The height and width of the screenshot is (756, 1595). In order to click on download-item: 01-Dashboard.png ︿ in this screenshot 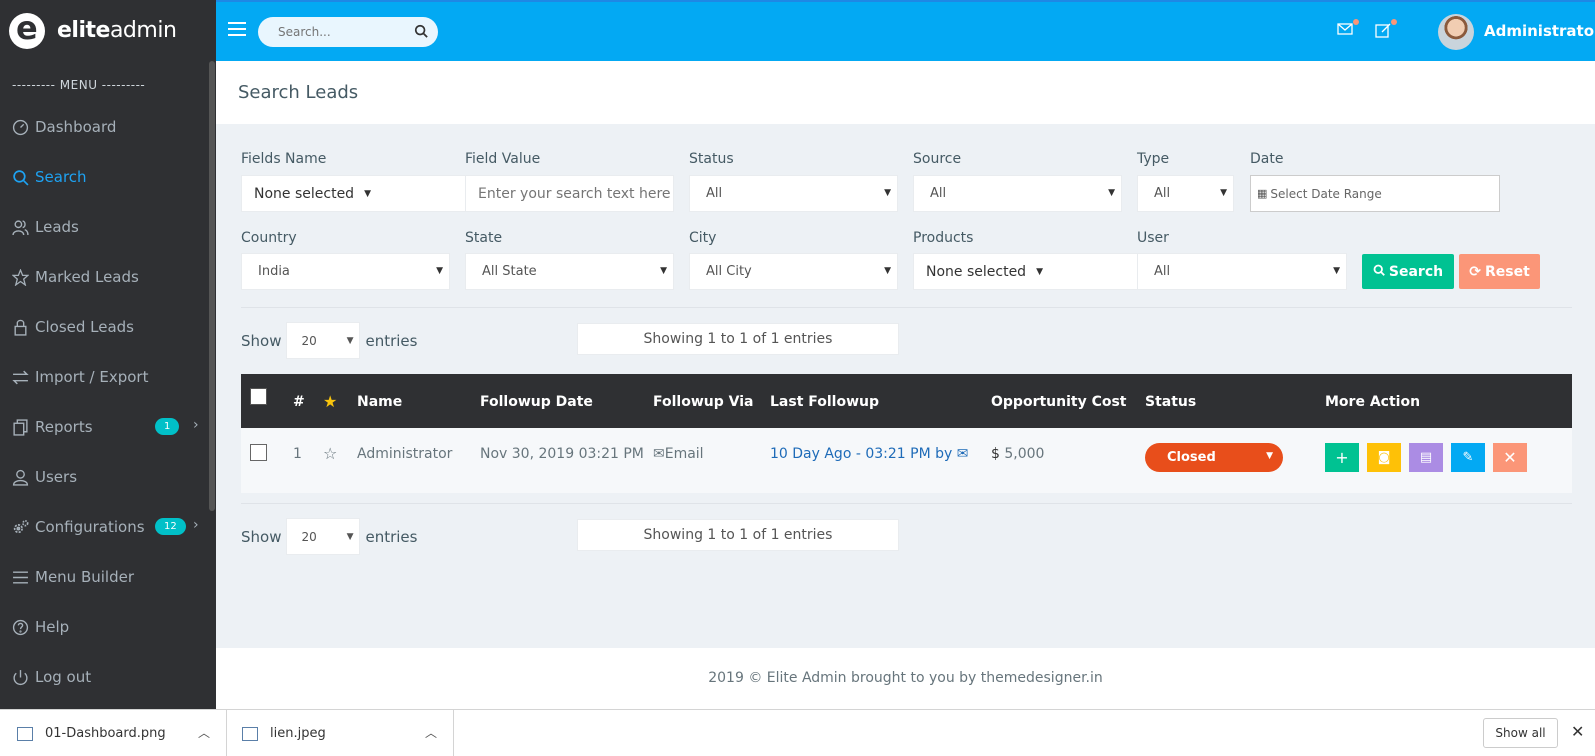, I will do `click(113, 733)`.